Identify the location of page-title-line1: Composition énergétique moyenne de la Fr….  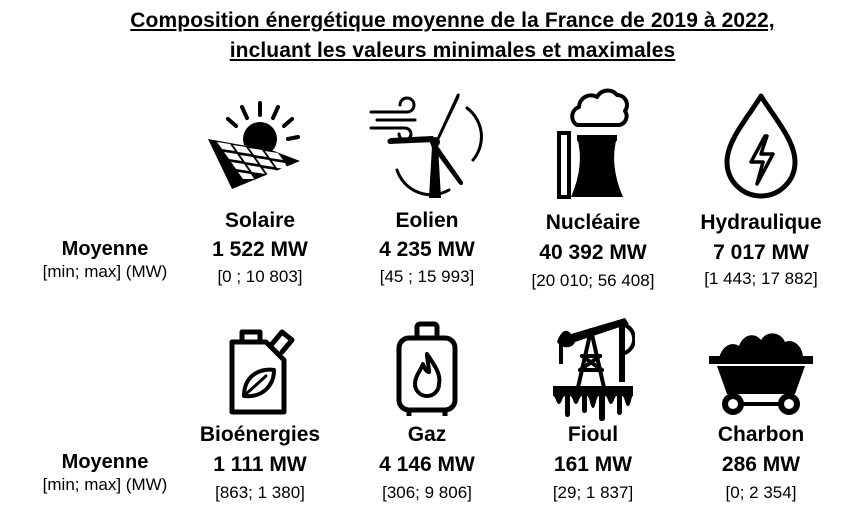
(452, 20).